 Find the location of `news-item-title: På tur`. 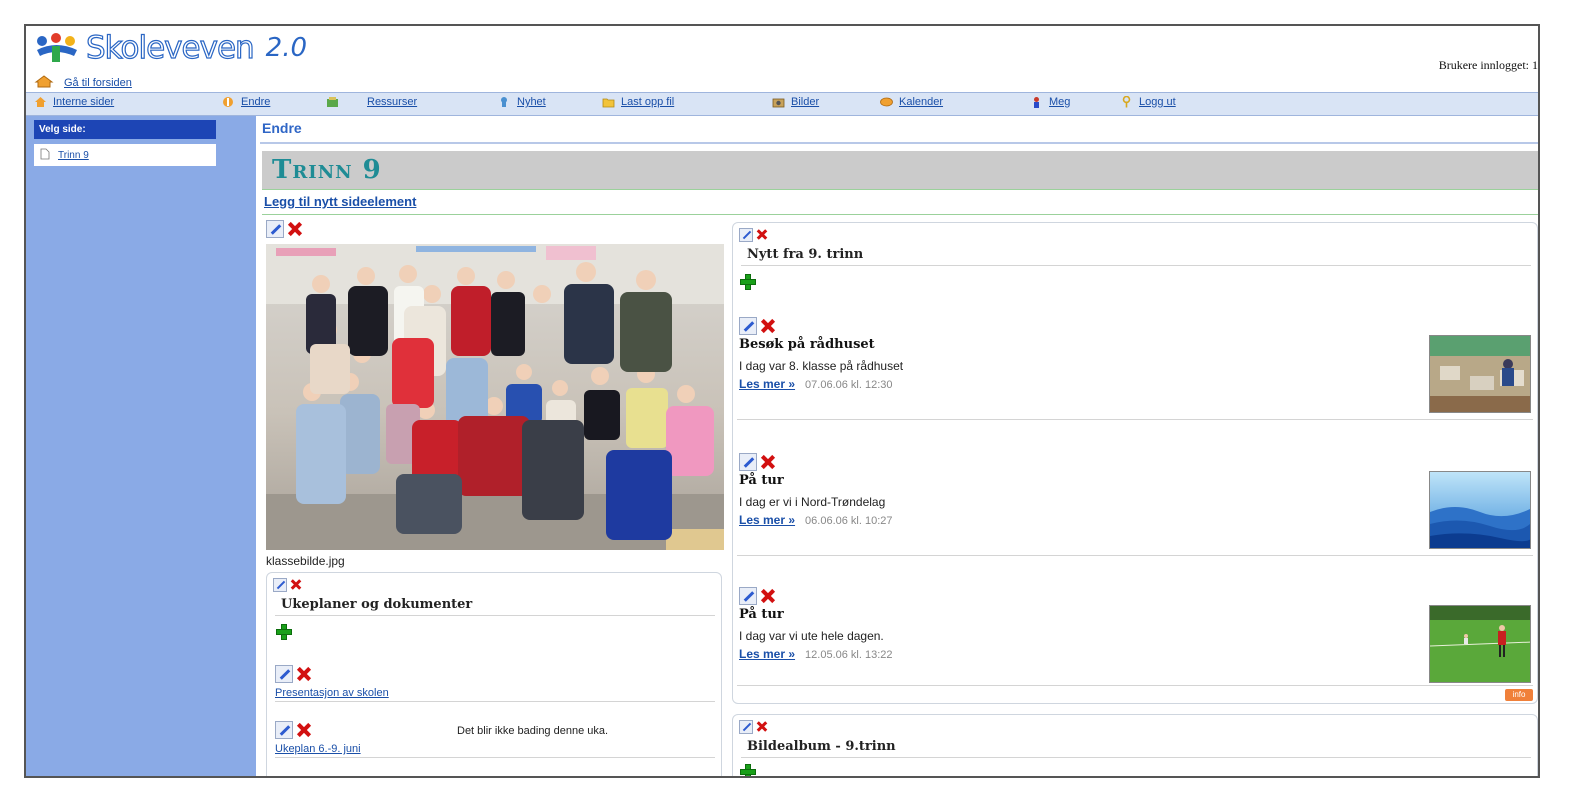

news-item-title: På tur is located at coordinates (761, 480).